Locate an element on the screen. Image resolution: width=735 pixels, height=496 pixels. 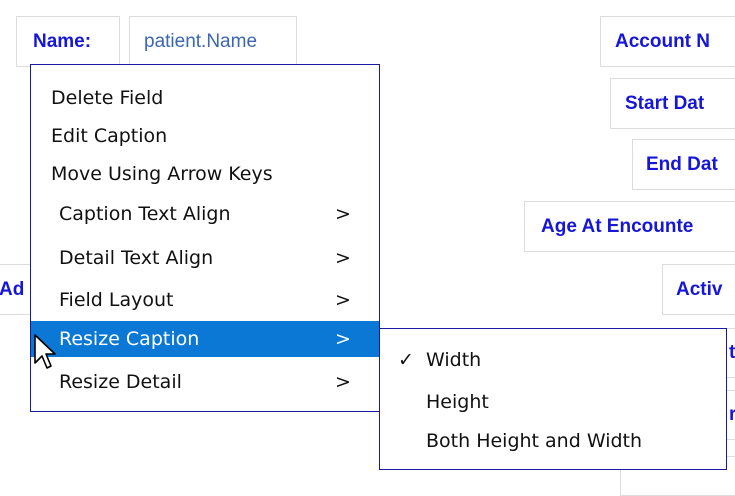
menu-item-label: Caption Text Align is located at coordinates (145, 214).